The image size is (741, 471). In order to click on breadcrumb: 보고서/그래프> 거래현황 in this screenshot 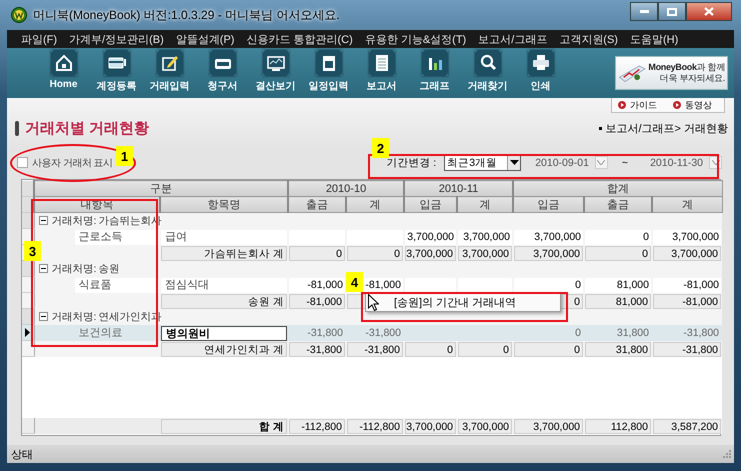, I will do `click(666, 129)`.